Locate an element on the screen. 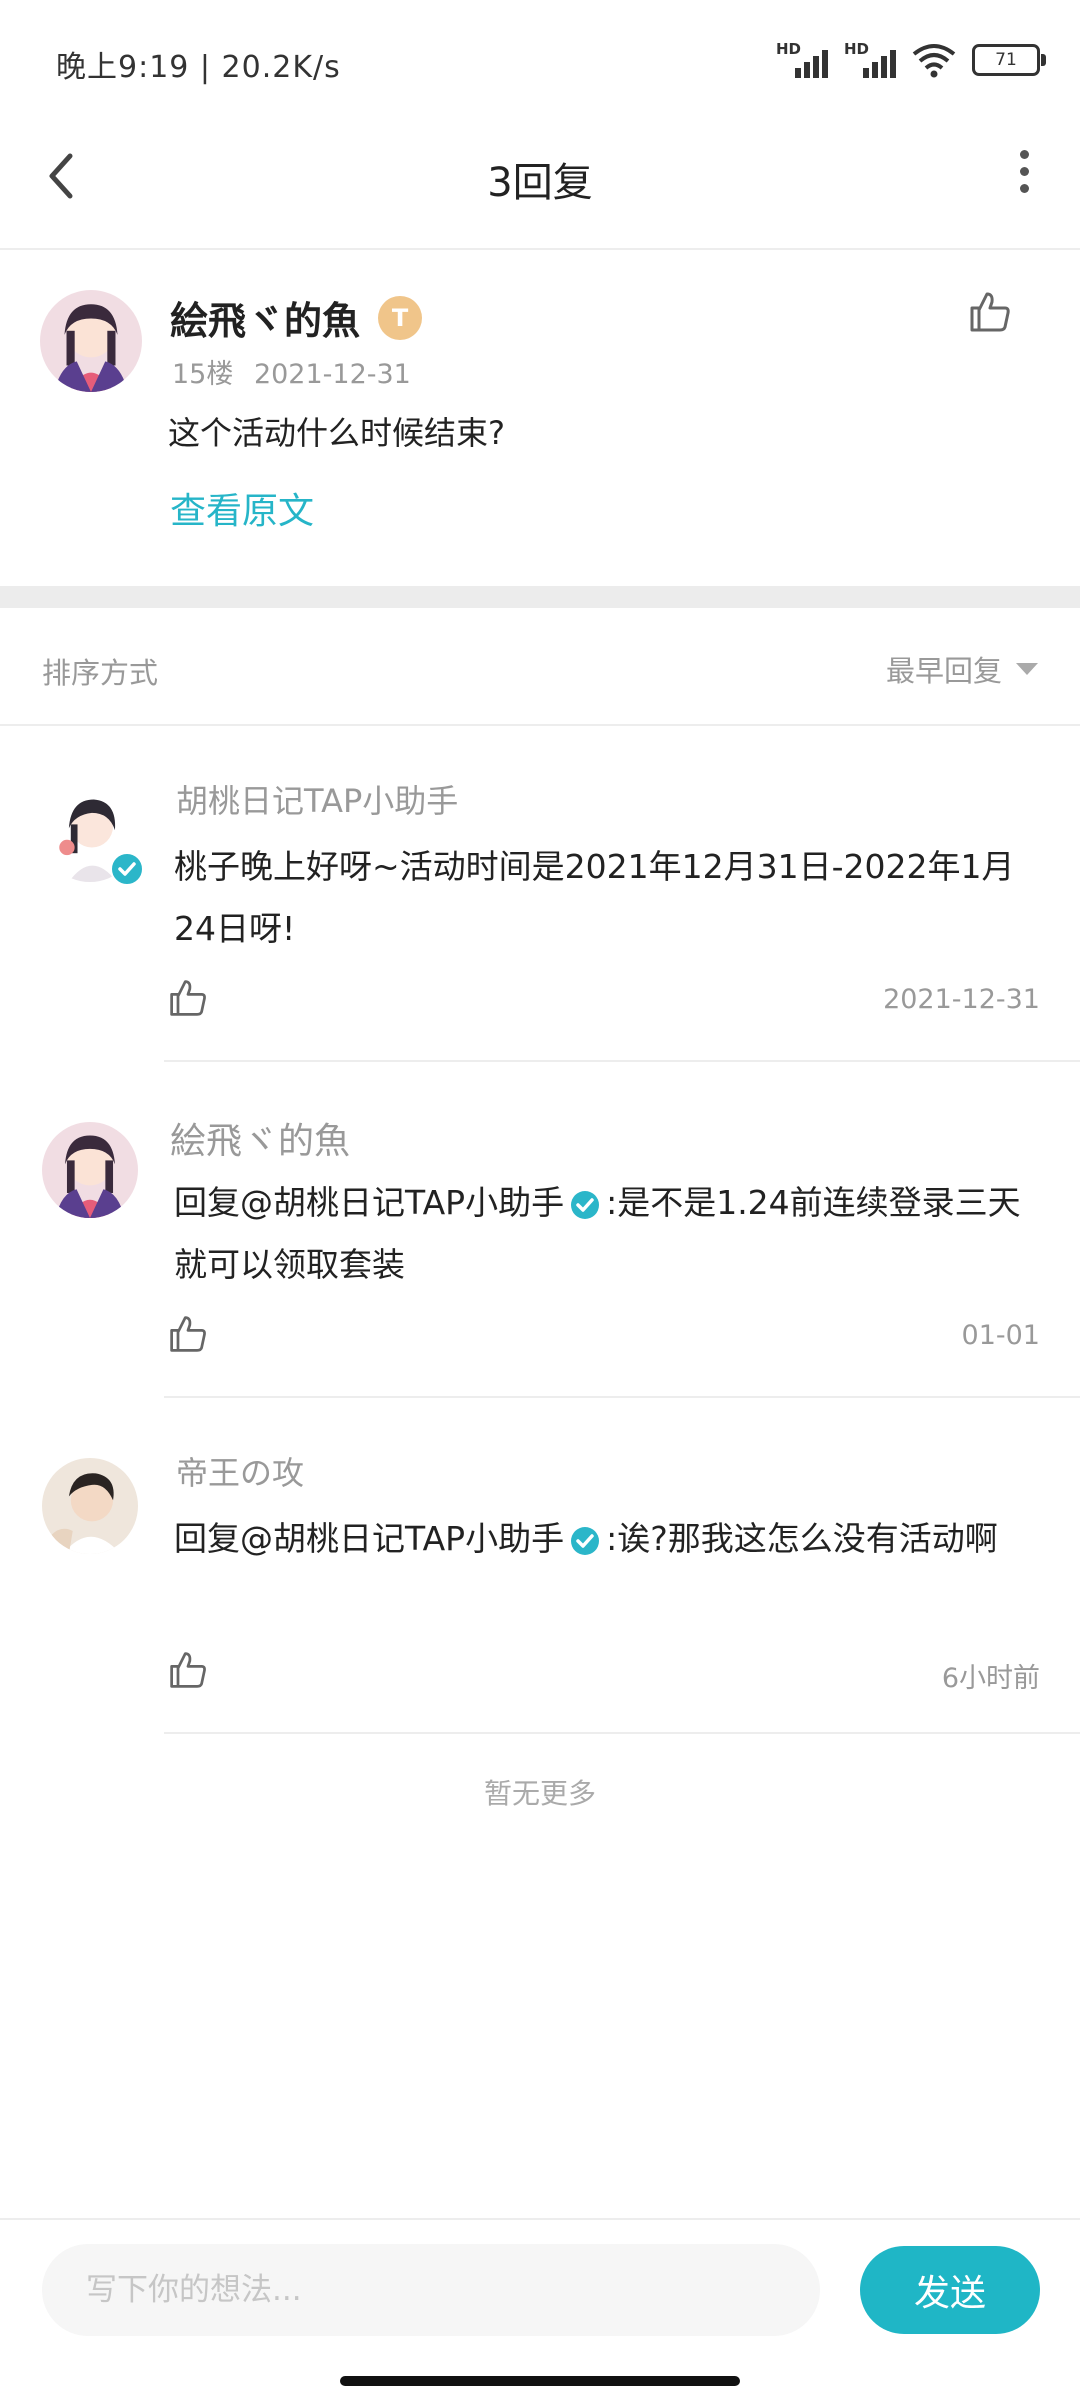  battery-icon: 71 is located at coordinates (1009, 60).